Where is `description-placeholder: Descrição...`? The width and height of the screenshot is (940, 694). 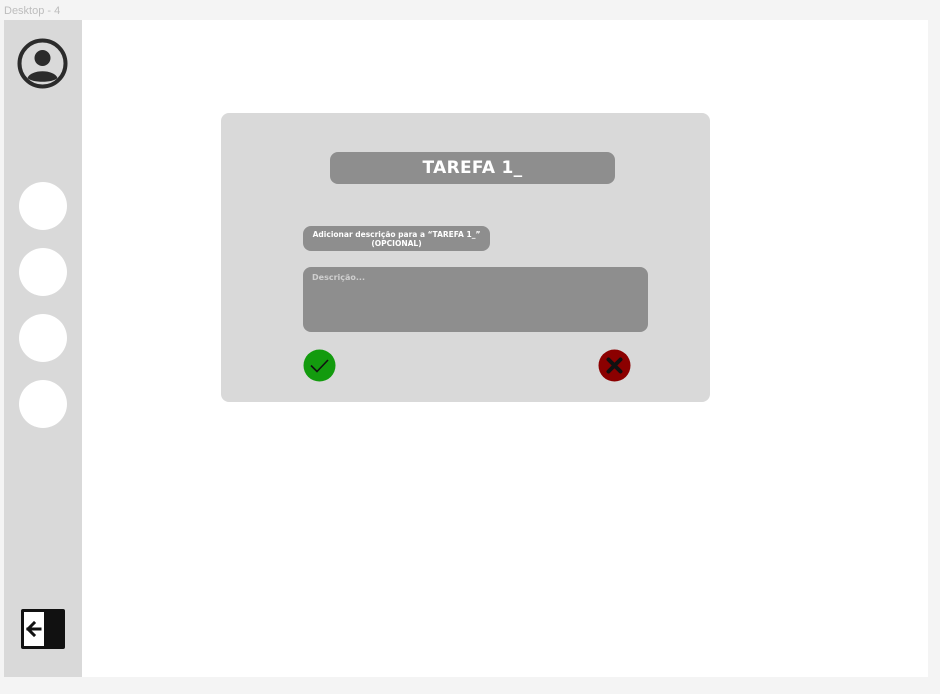 description-placeholder: Descrição... is located at coordinates (339, 277).